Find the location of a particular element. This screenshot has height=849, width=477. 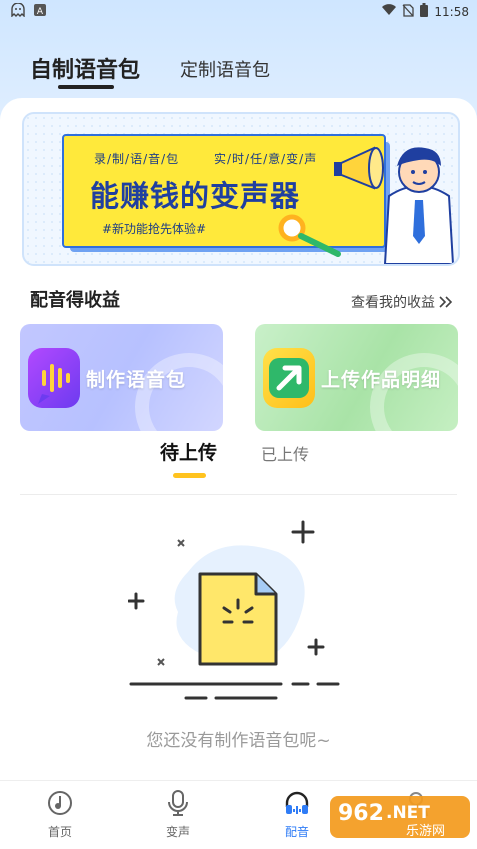

upload-works-card: 上传作品明细 is located at coordinates (356, 377).